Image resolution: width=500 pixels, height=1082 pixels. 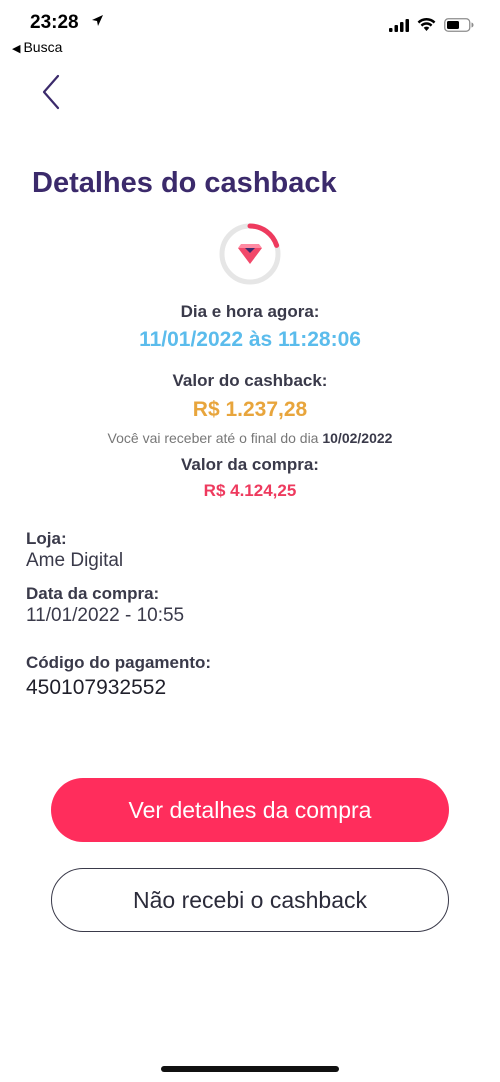 I want to click on cellular-signal-icon, so click(x=399, y=25).